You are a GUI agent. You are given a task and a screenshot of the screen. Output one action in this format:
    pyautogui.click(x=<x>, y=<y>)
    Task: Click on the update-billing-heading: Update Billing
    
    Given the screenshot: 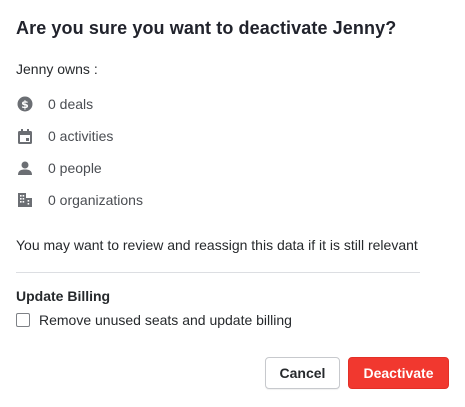 What is the action you would take?
    pyautogui.click(x=63, y=296)
    